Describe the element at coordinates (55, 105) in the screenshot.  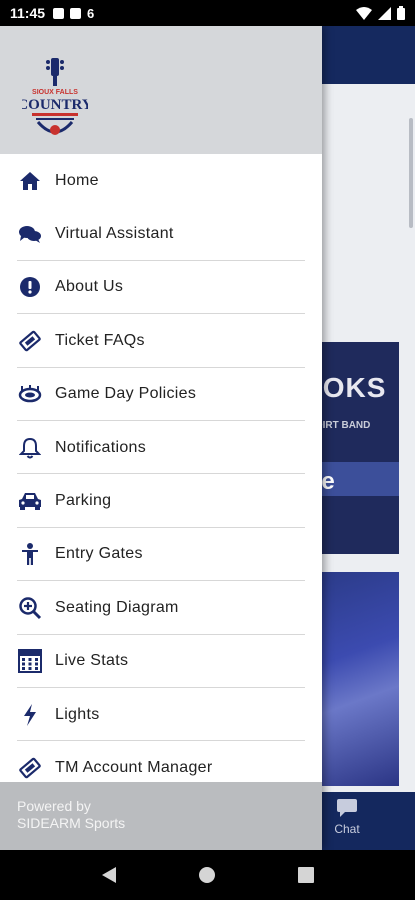
I see `svg-text: COUNTRY` at that location.